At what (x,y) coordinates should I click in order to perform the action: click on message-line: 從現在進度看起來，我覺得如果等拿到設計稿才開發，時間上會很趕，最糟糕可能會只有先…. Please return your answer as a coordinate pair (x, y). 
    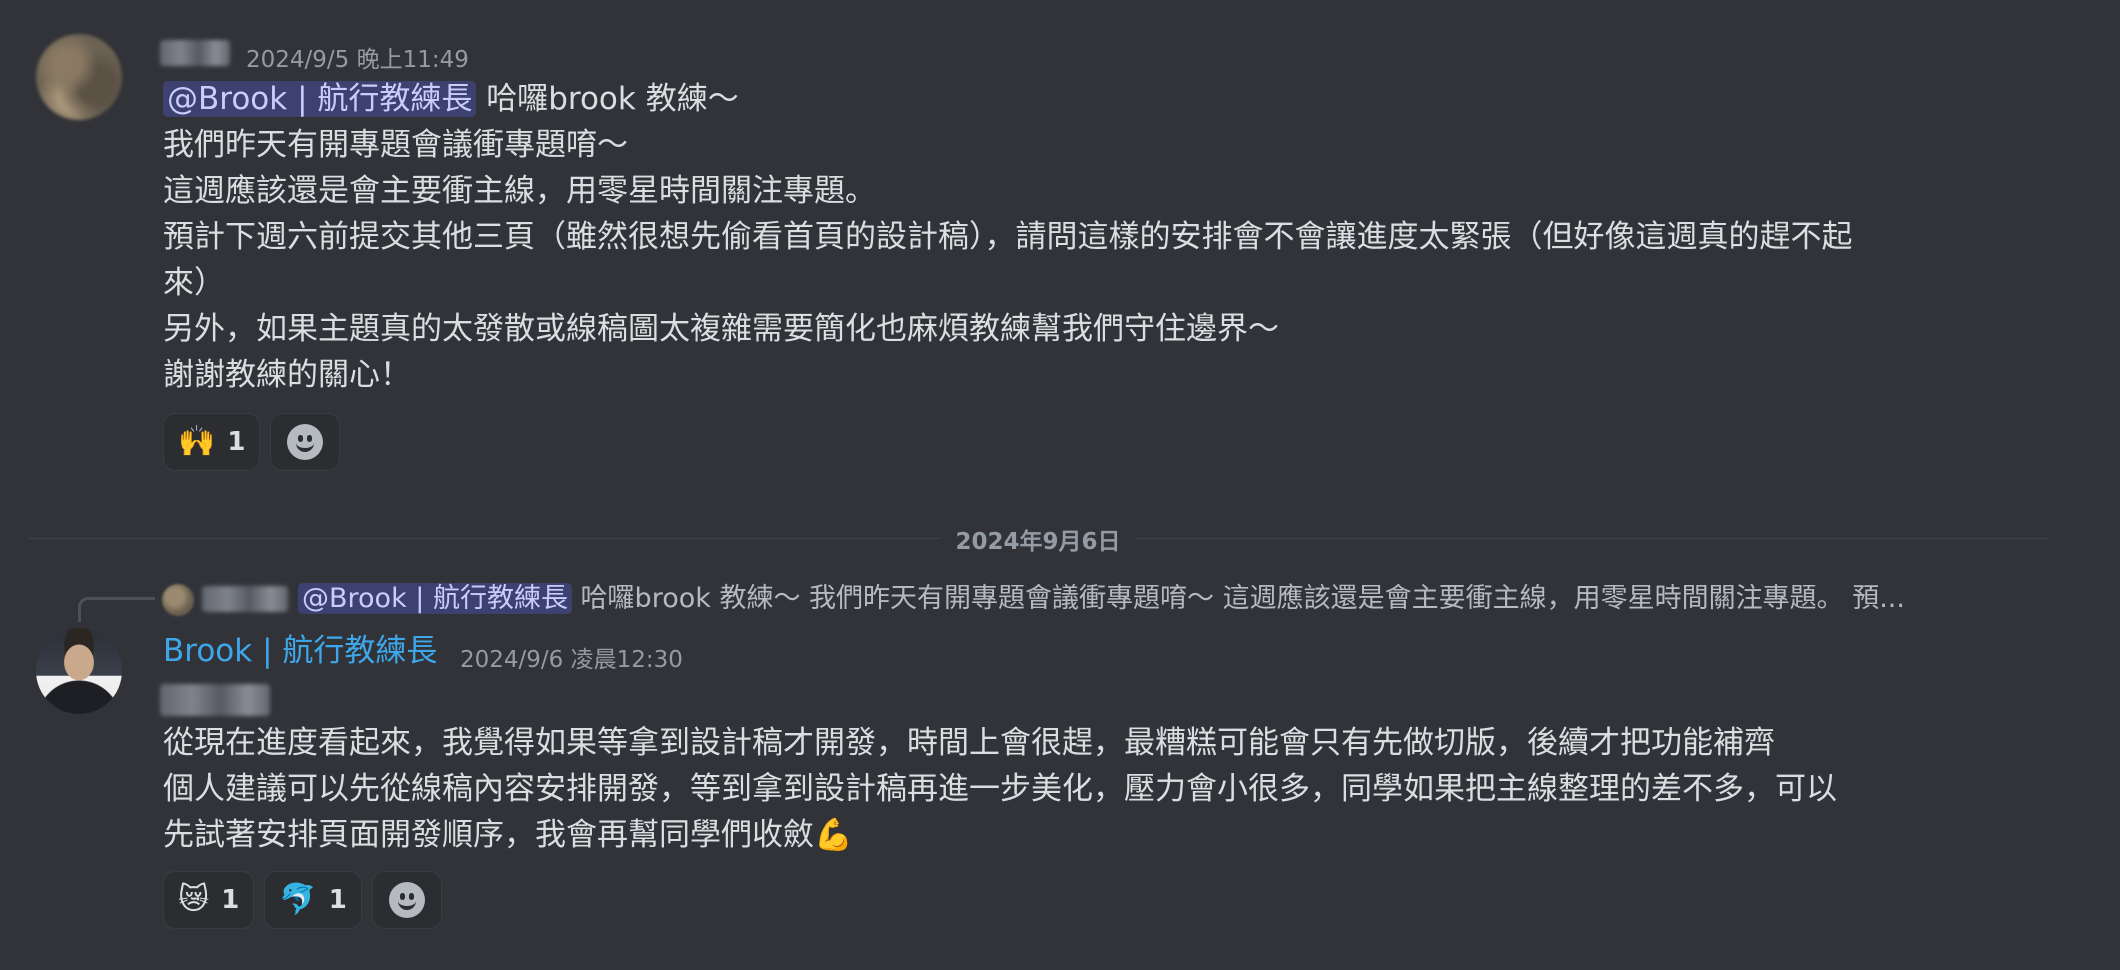
    Looking at the image, I should click on (969, 743).